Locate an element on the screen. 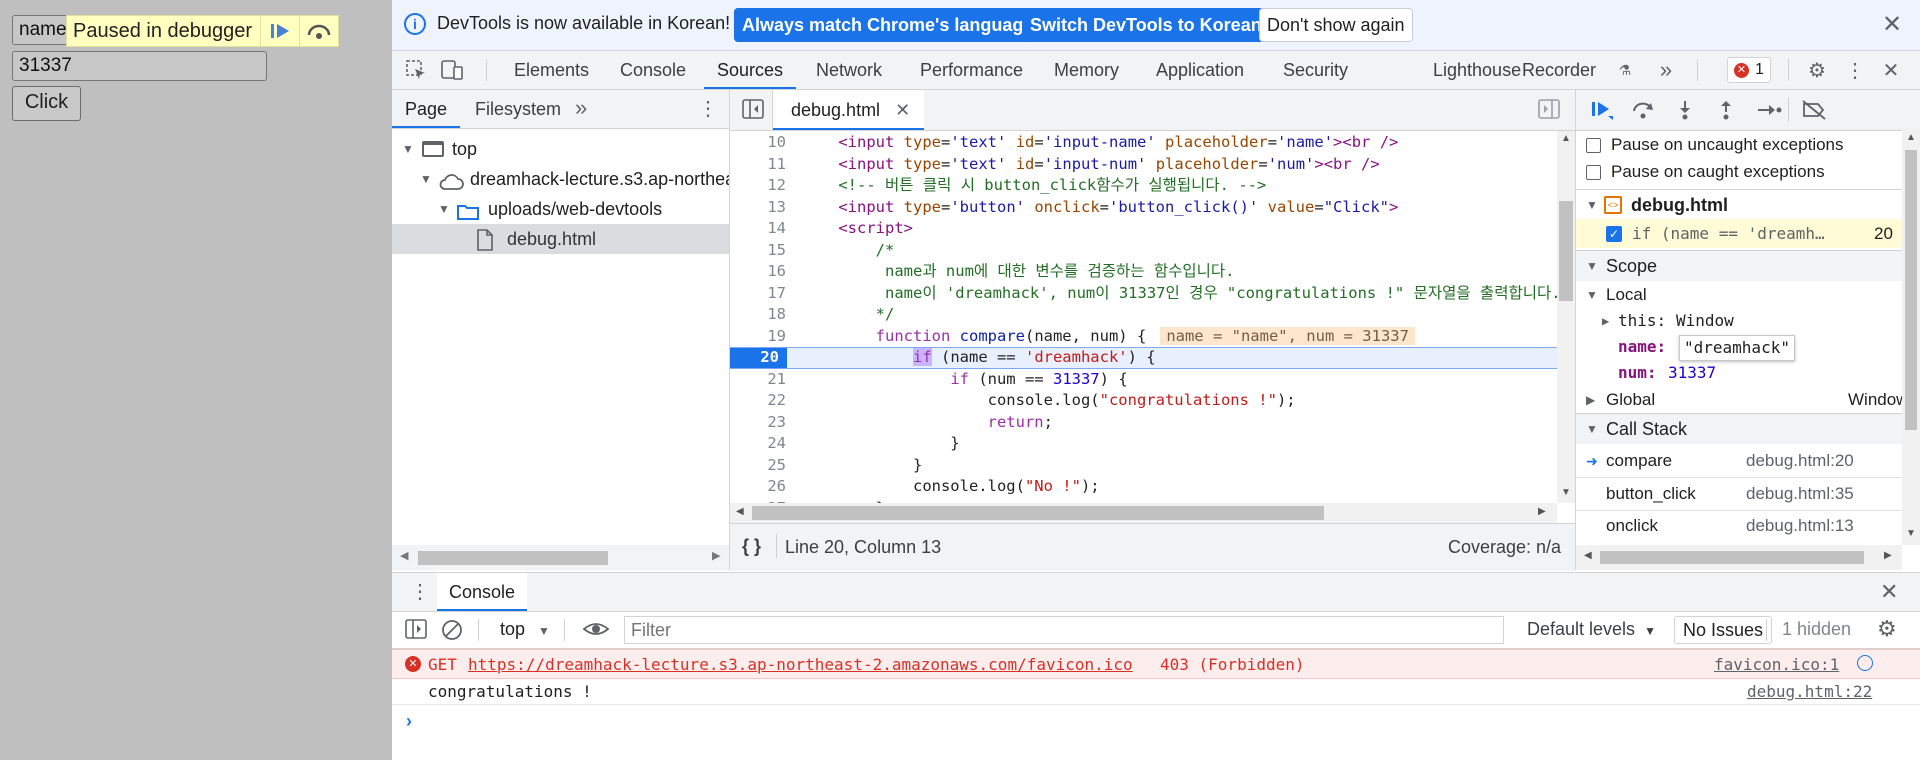 The height and width of the screenshot is (761, 1920). tab-memory: Memory is located at coordinates (1086, 70).